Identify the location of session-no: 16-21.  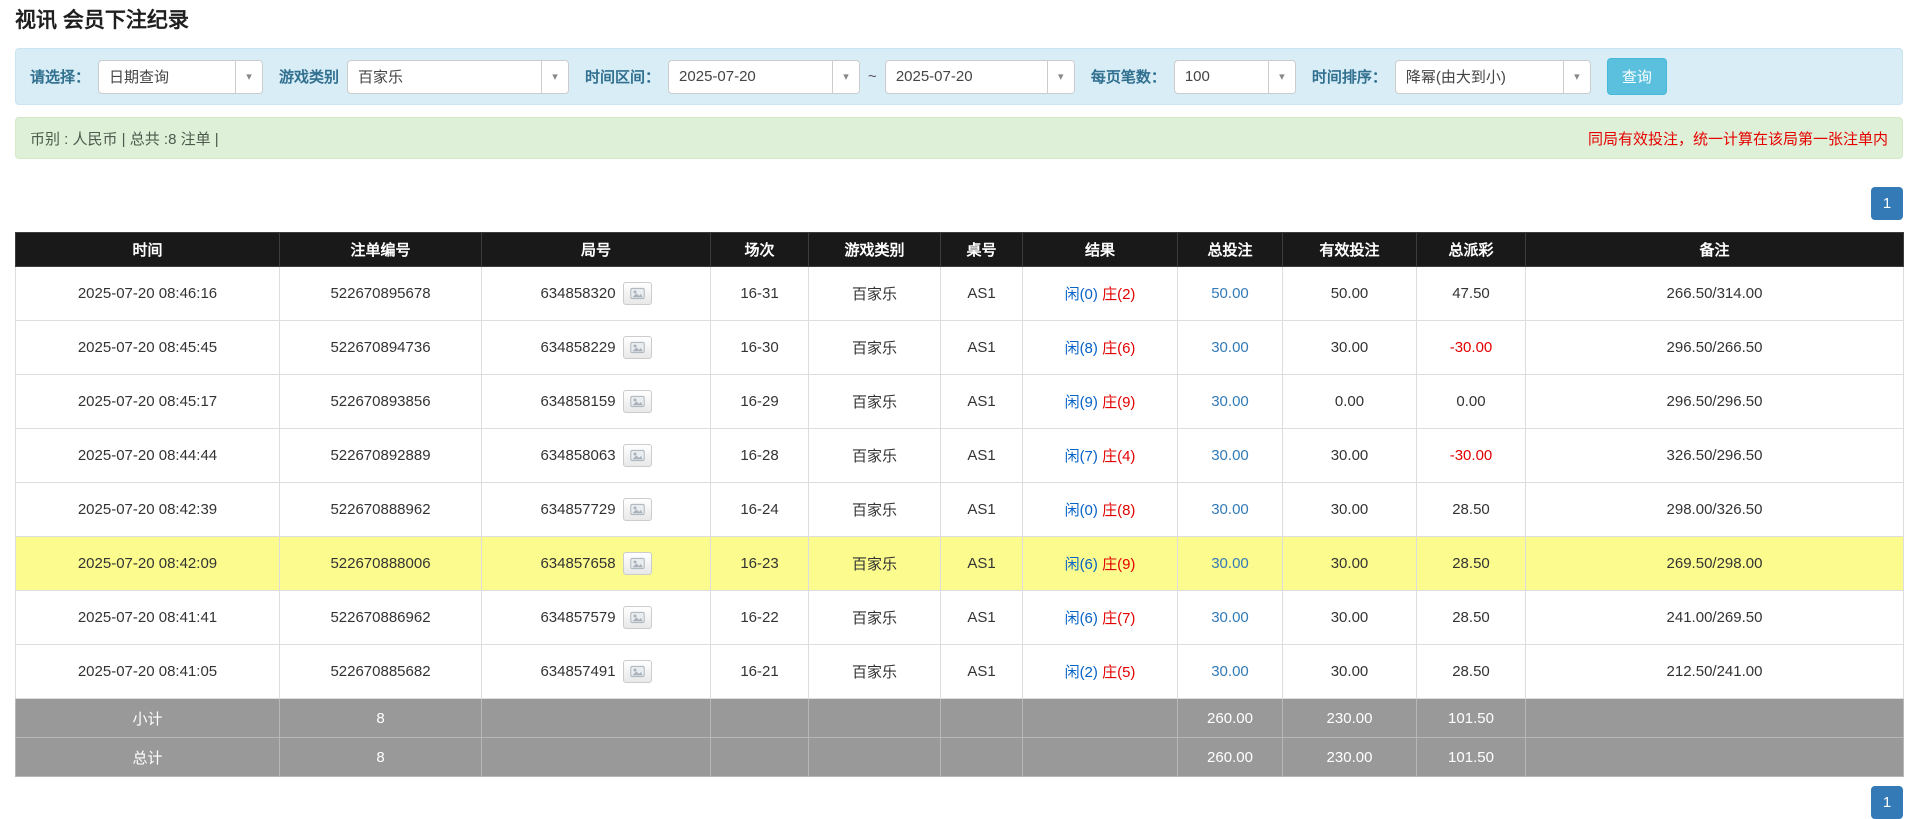
(759, 671).